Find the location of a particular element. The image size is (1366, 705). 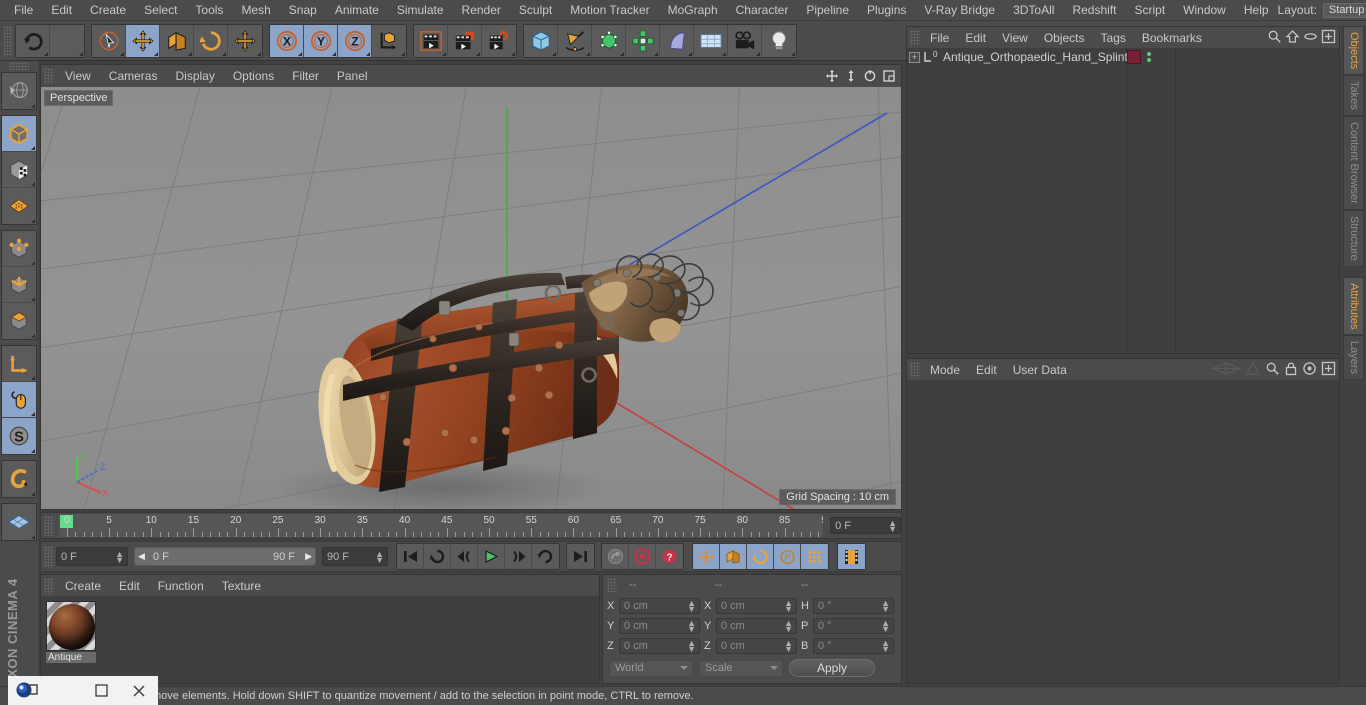

menu-item-v-ray-bridge: V-Ray Bridge is located at coordinates (959, 10).